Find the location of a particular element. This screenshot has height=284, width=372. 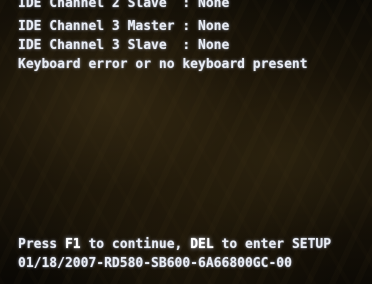

ide-channel-3-master-line: IDE Channel 3 Master : None is located at coordinates (124, 26).